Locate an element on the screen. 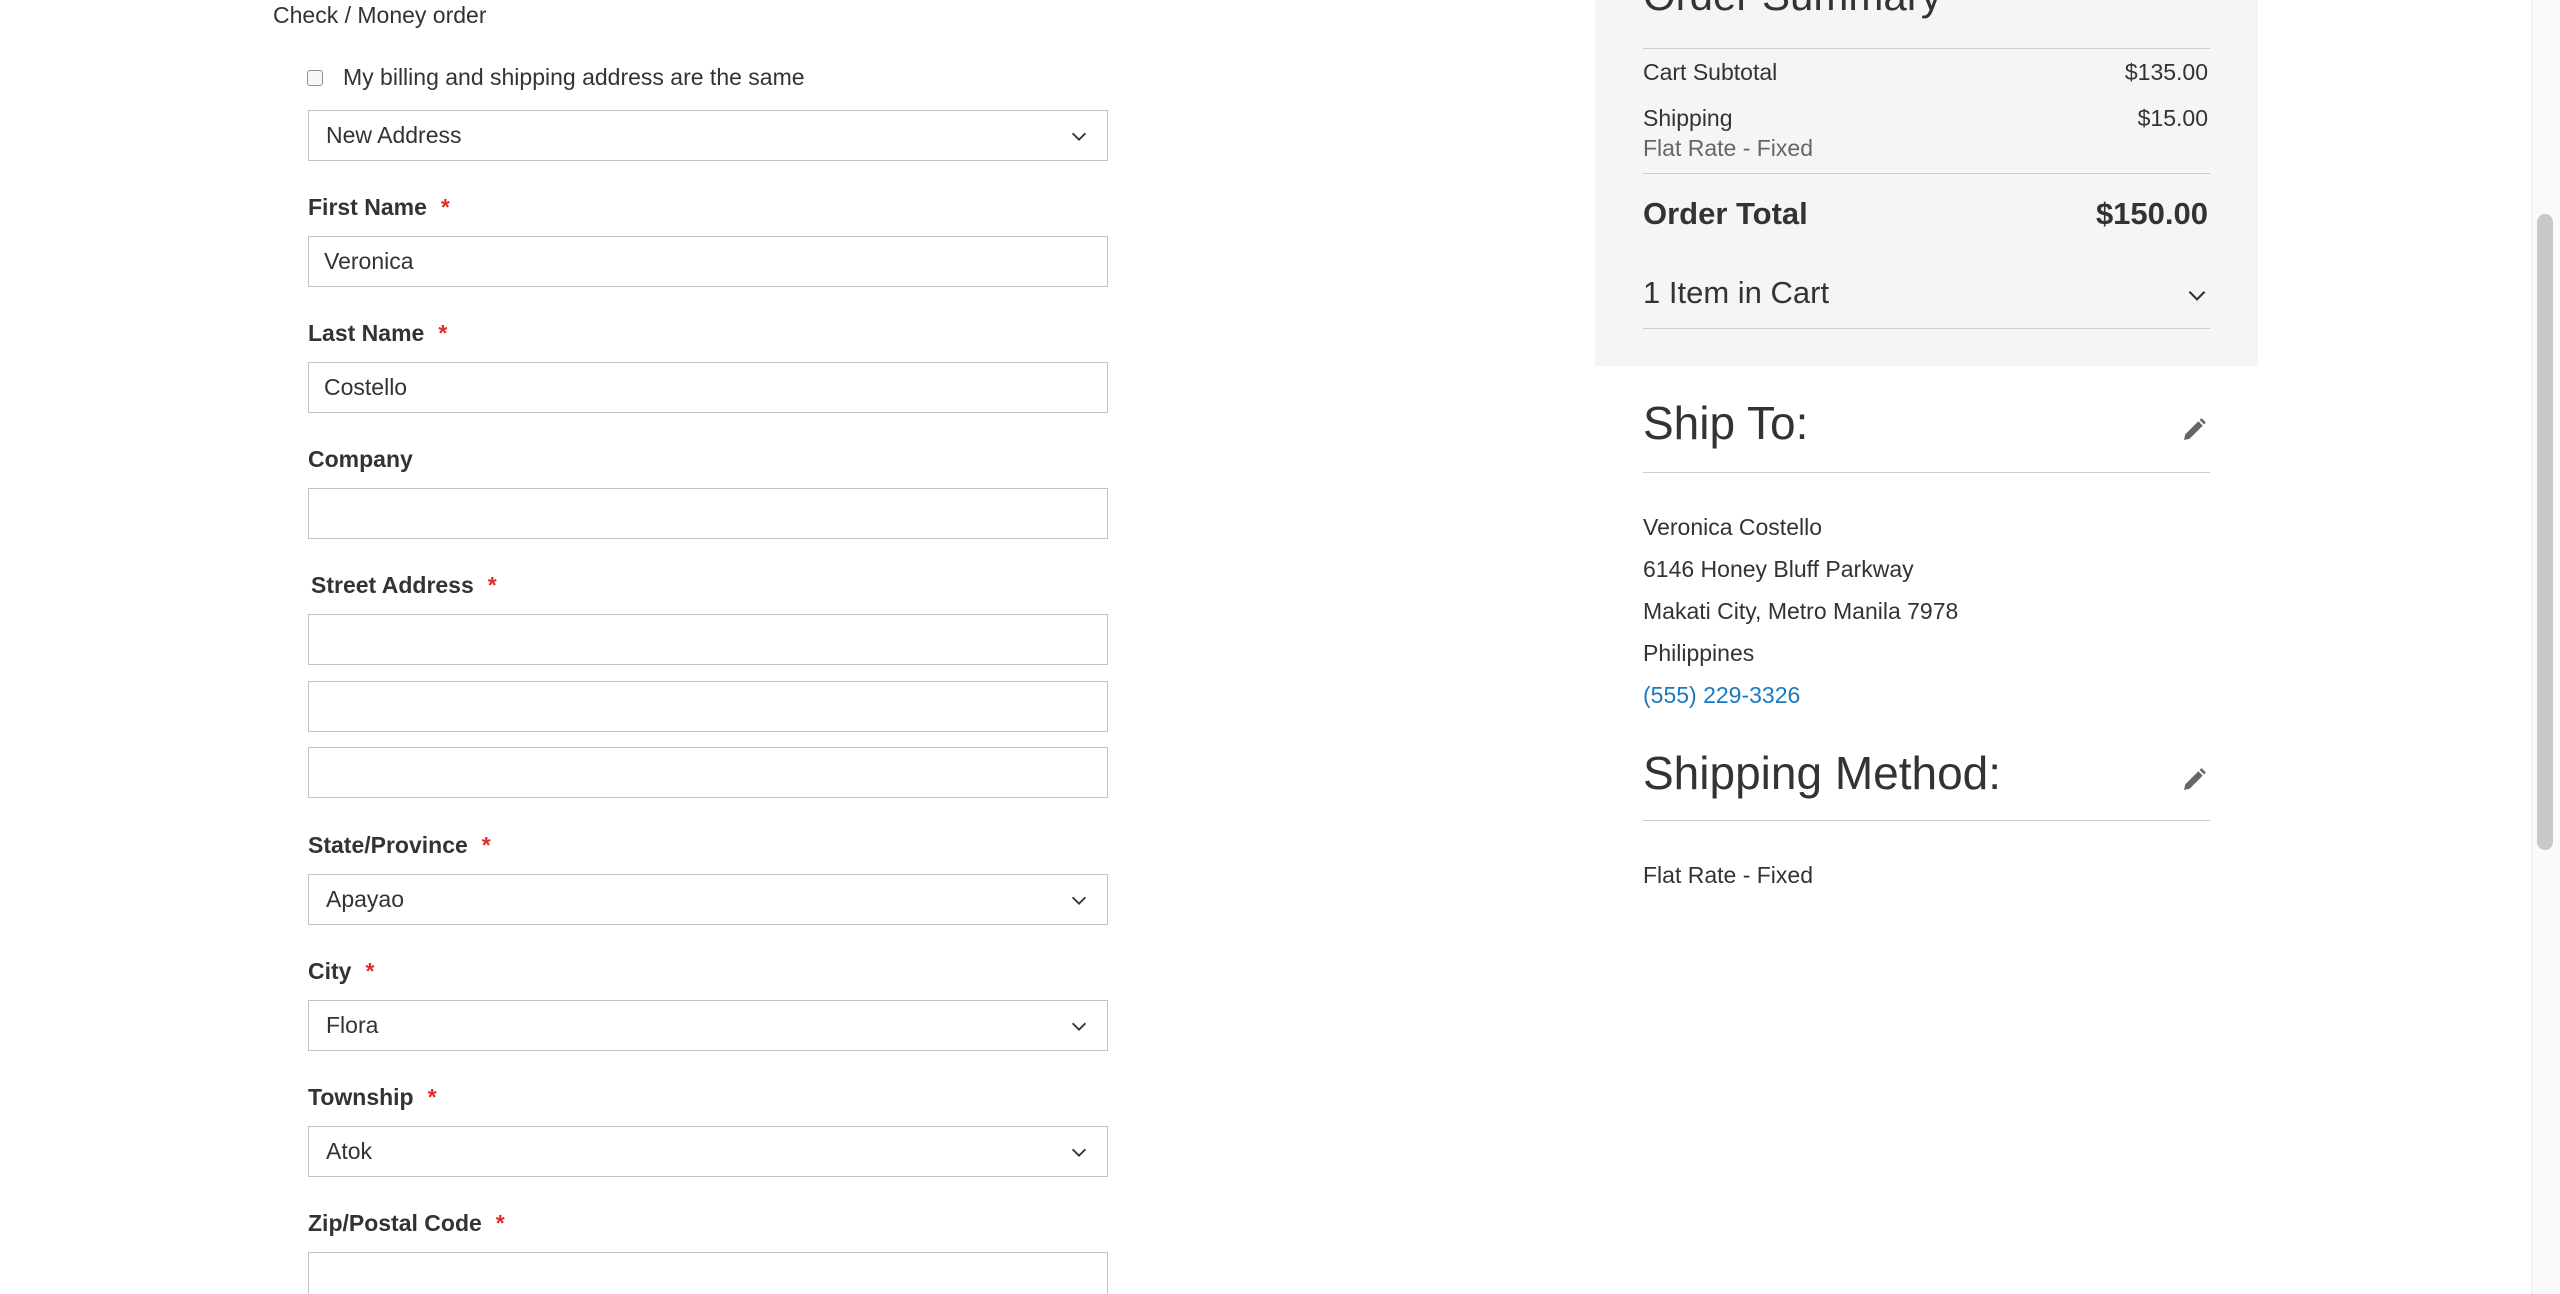 Image resolution: width=2560 pixels, height=1294 pixels. township-select: Atok is located at coordinates (708, 1151).